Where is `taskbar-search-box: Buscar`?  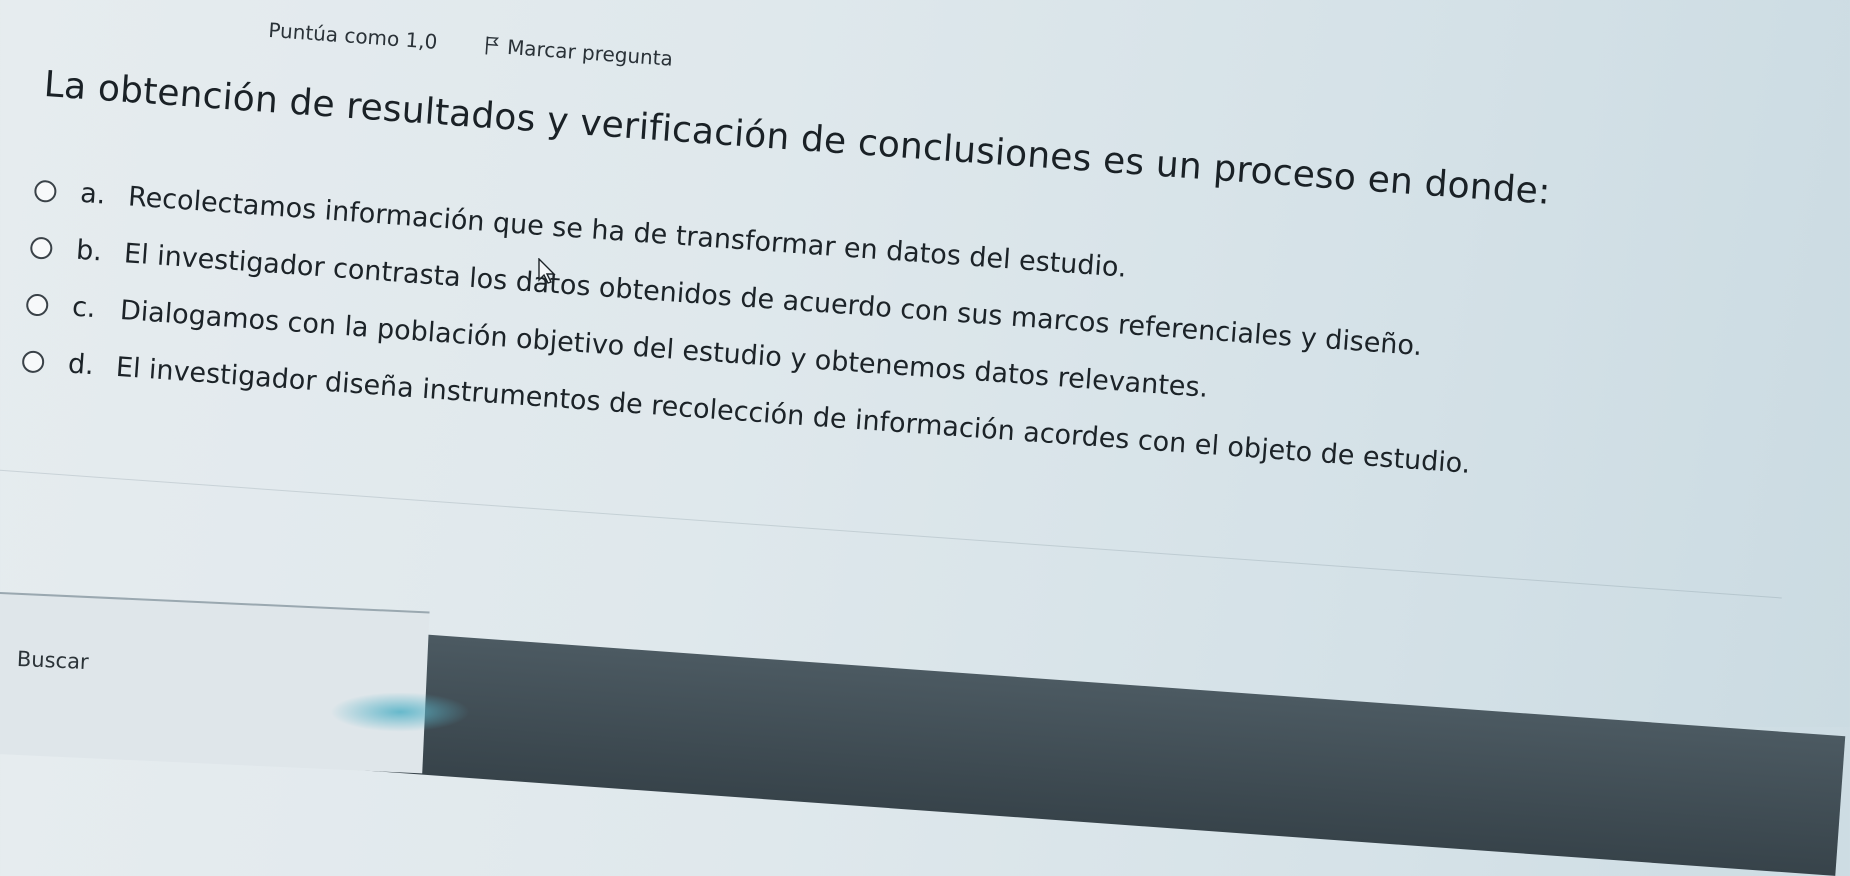 taskbar-search-box: Buscar is located at coordinates (215, 683).